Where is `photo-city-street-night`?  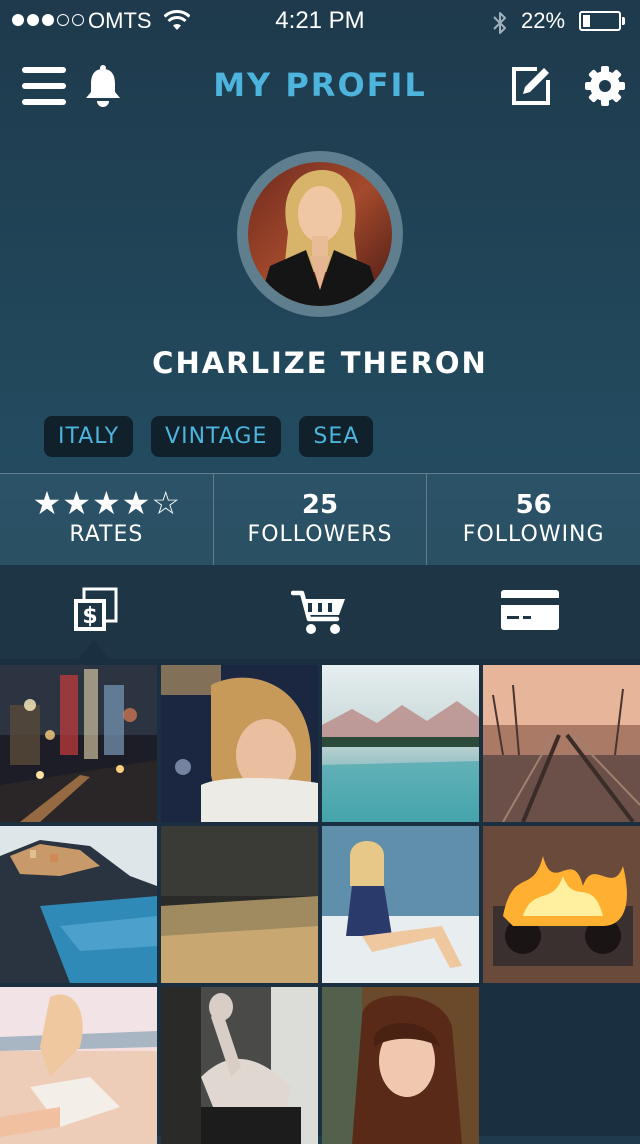
photo-city-street-night is located at coordinates (78, 743).